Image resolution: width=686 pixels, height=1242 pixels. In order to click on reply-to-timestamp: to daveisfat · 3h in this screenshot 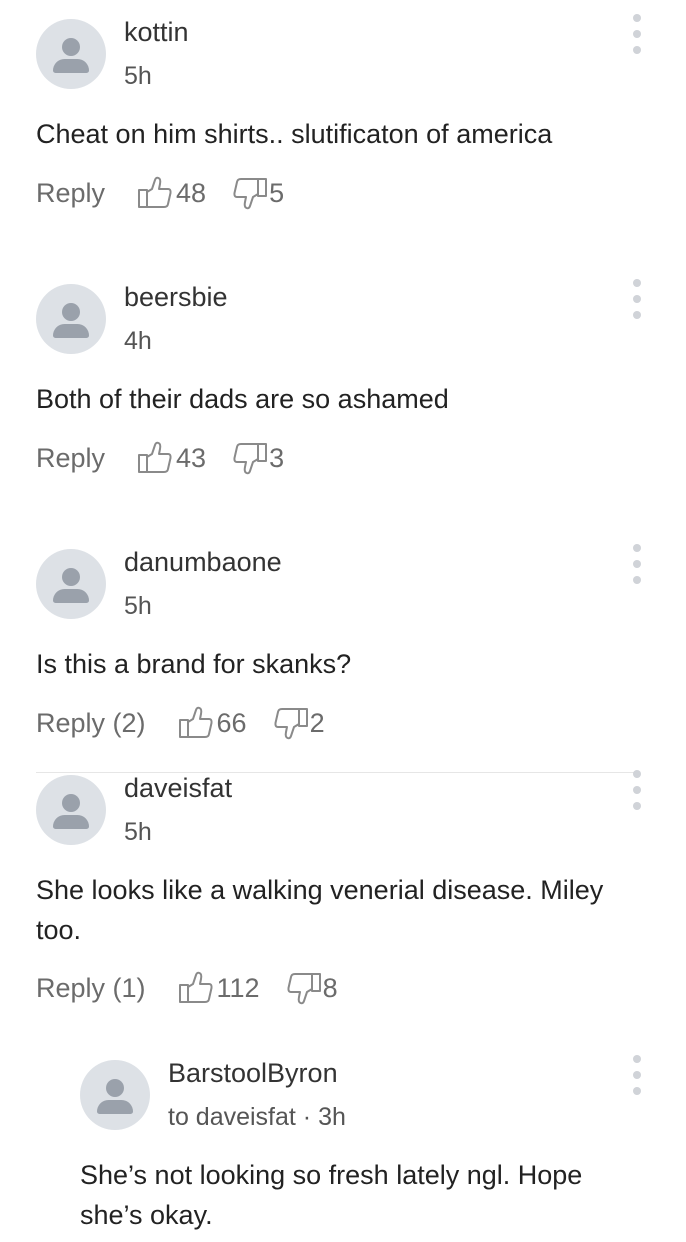, I will do `click(257, 1117)`.